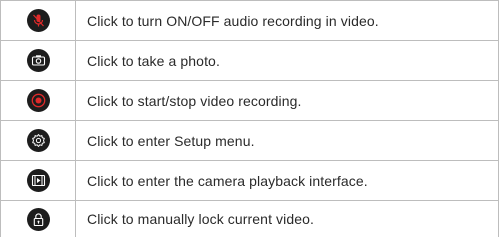  I want to click on row-description: Click to start/stop video recording., so click(287, 100).